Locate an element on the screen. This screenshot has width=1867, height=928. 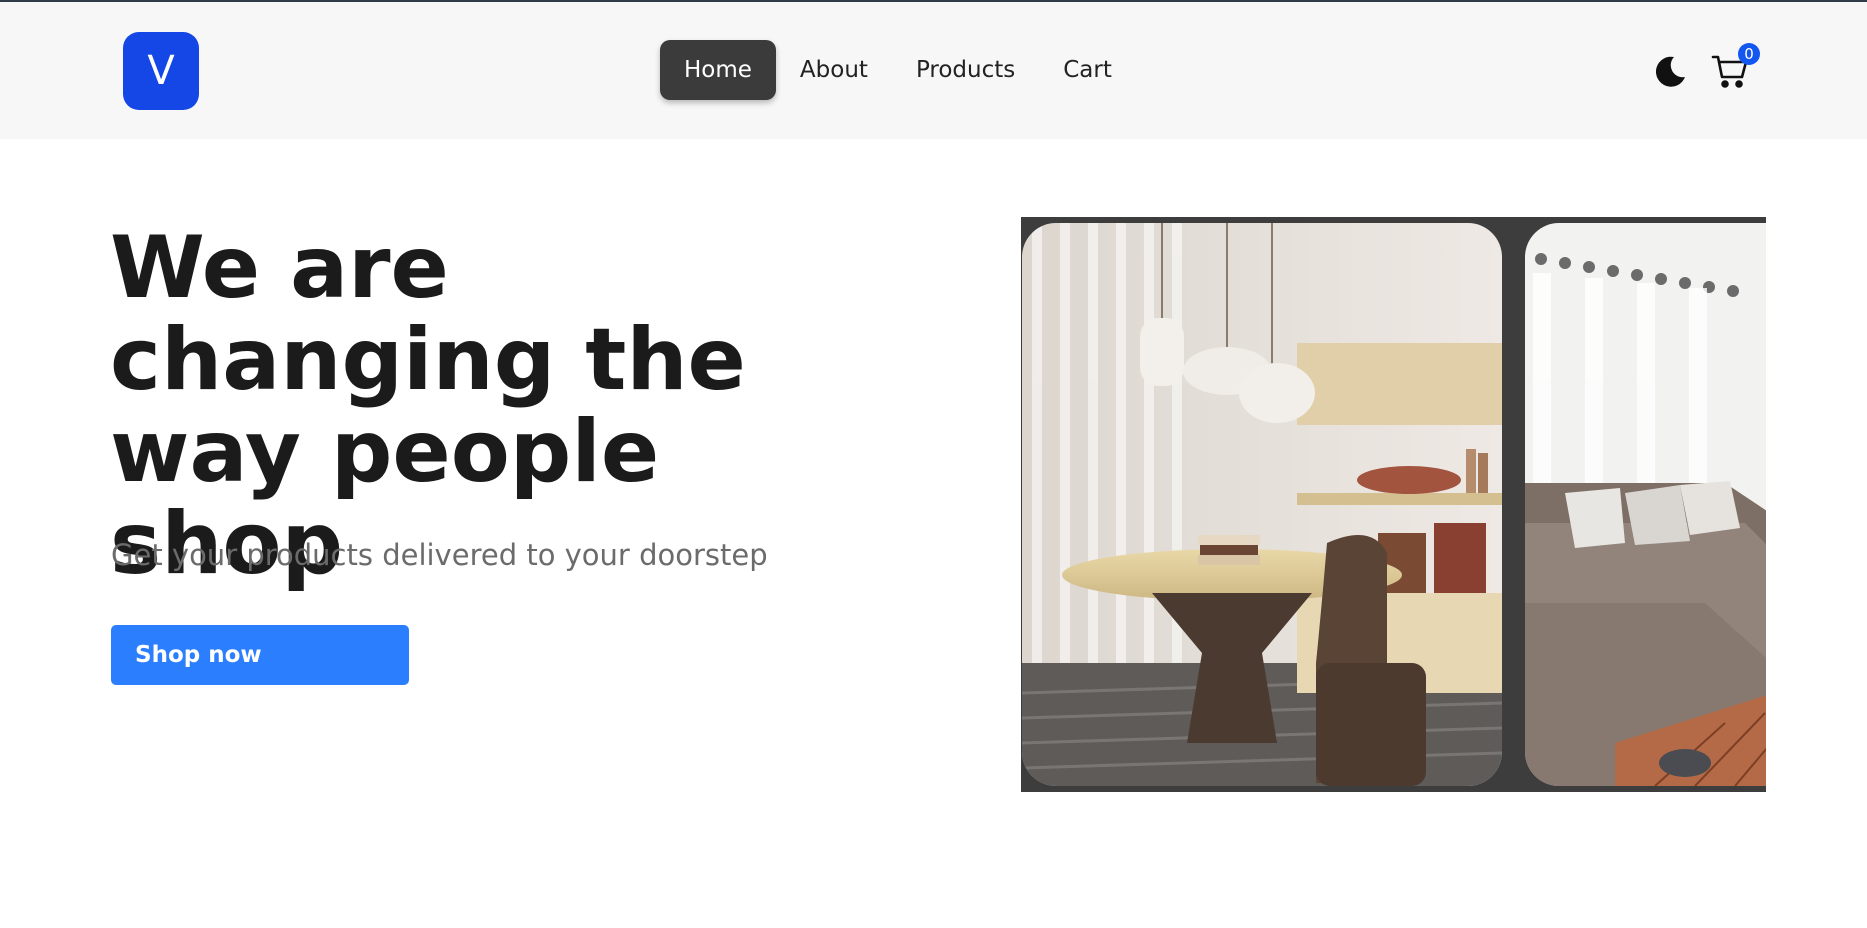
carousel-slide-living-room is located at coordinates (1645, 504).